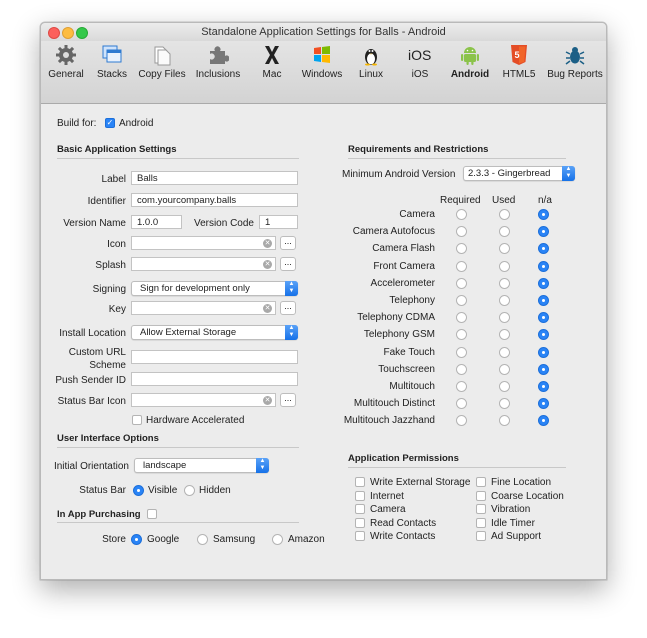 This screenshot has height=638, width=647. Describe the element at coordinates (203, 243) in the screenshot. I see `icon-path-field: ✕` at that location.